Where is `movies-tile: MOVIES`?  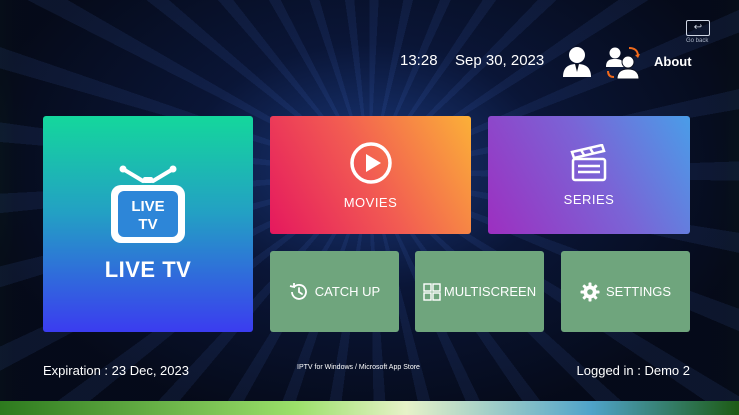 movies-tile: MOVIES is located at coordinates (370, 175).